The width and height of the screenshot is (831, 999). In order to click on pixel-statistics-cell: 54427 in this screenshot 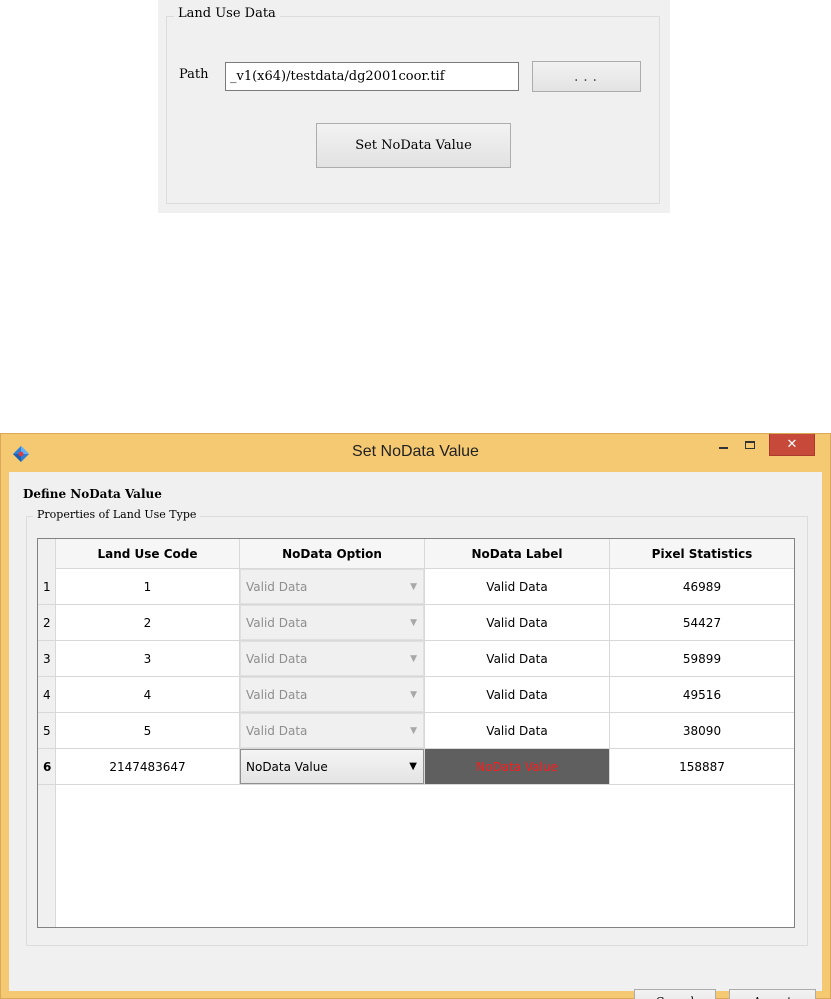, I will do `click(702, 622)`.